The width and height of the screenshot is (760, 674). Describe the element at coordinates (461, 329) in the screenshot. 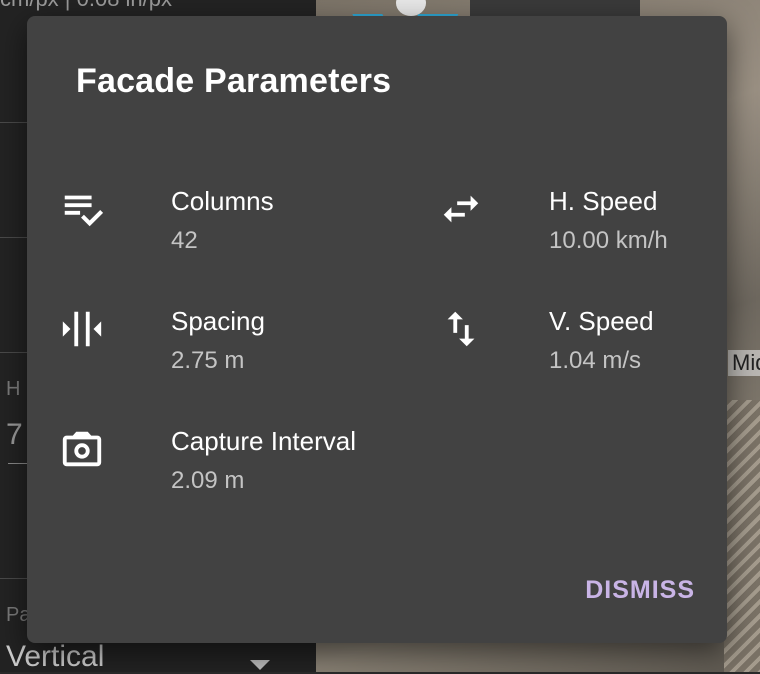

I see `swap-vertical-icon` at that location.